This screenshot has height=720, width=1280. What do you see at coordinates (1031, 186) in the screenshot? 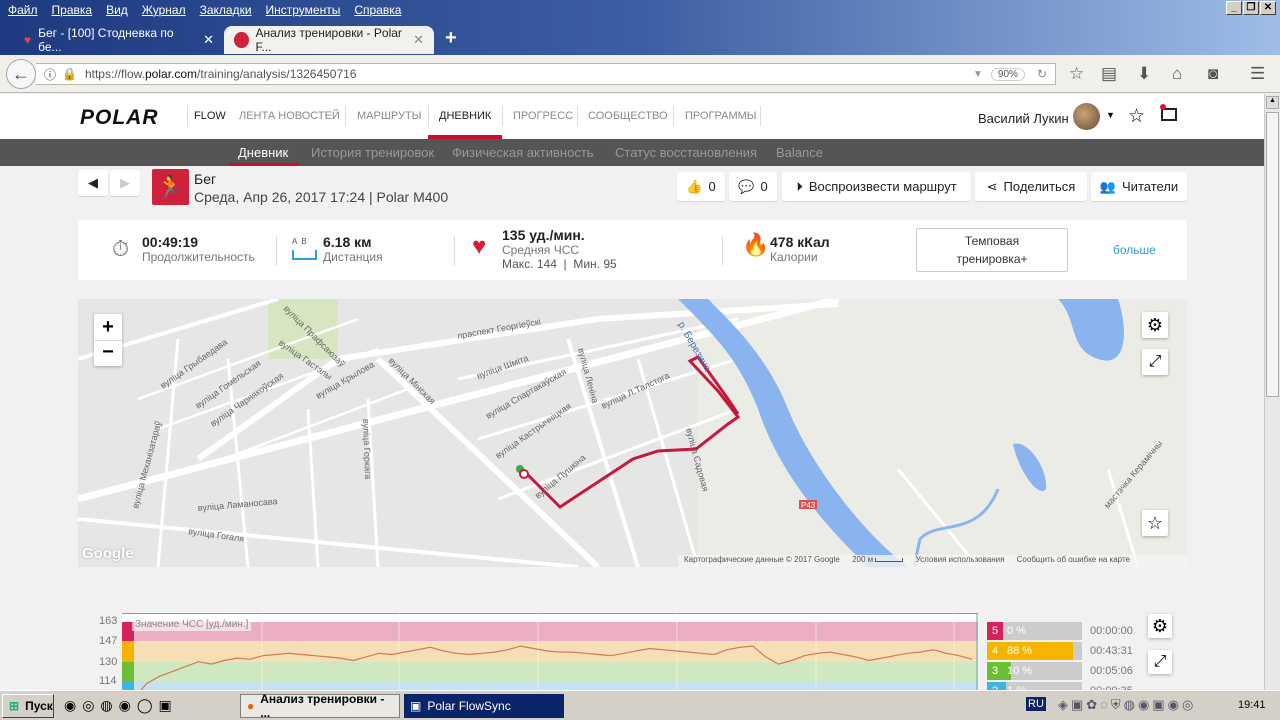
I see `share-button: ⋖ Поделиться` at bounding box center [1031, 186].